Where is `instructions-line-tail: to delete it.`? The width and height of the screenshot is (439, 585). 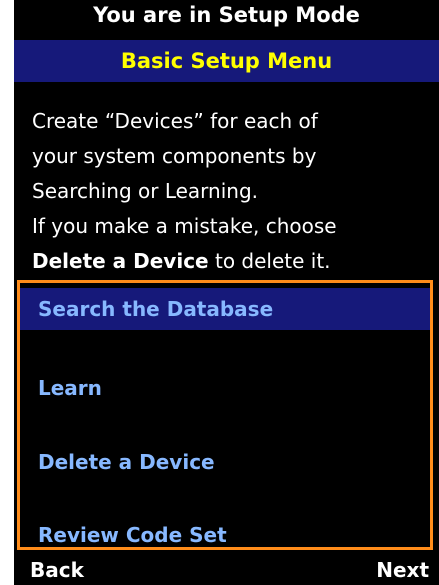 instructions-line-tail: to delete it. is located at coordinates (269, 261).